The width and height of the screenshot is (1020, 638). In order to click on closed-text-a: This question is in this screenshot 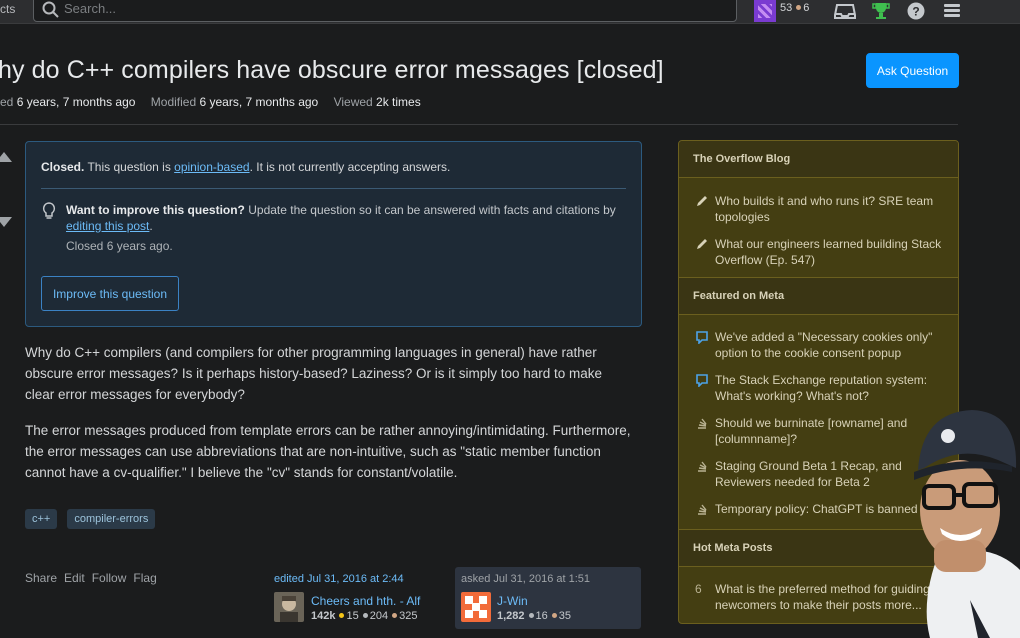, I will do `click(129, 167)`.